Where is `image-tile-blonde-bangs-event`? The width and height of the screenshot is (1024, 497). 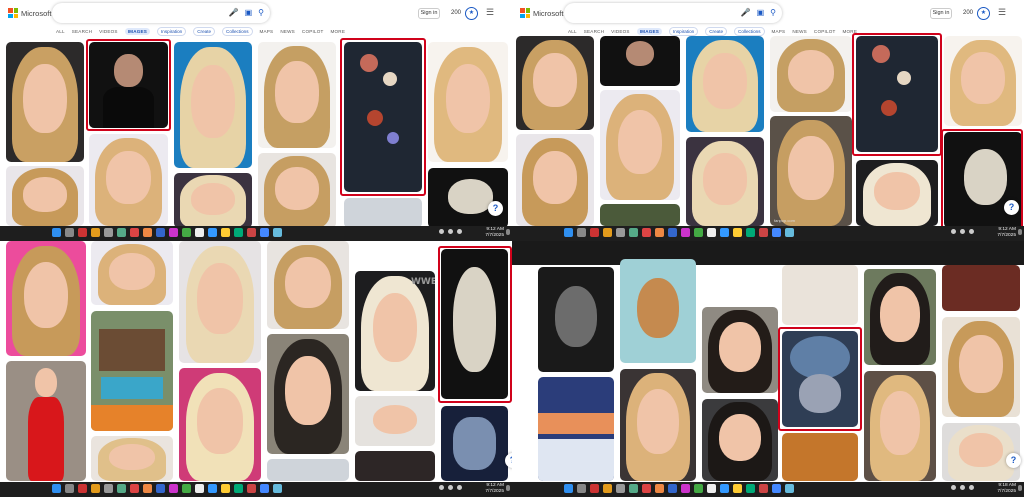 image-tile-blonde-bangs-event is located at coordinates (981, 367).